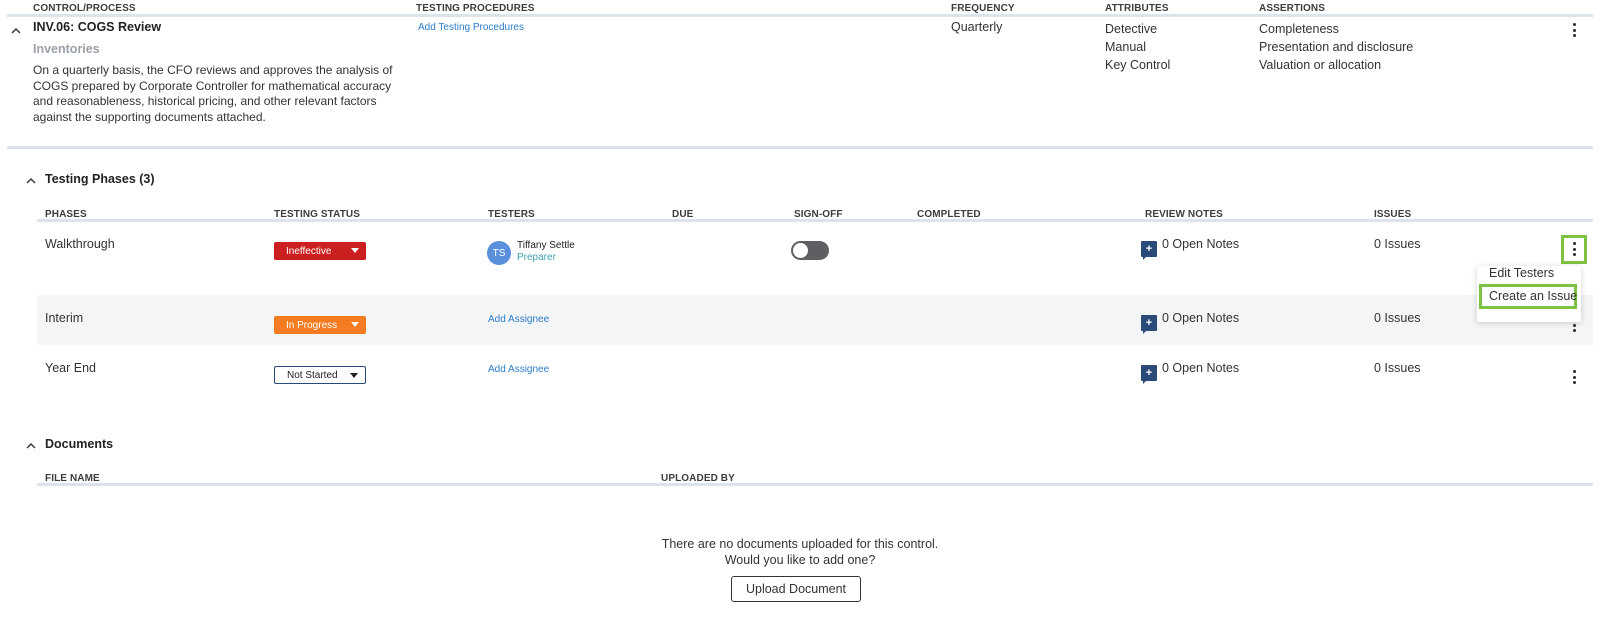 The width and height of the screenshot is (1600, 625). What do you see at coordinates (1137, 8) in the screenshot?
I see `header-attributes: ATTRIBUTES` at bounding box center [1137, 8].